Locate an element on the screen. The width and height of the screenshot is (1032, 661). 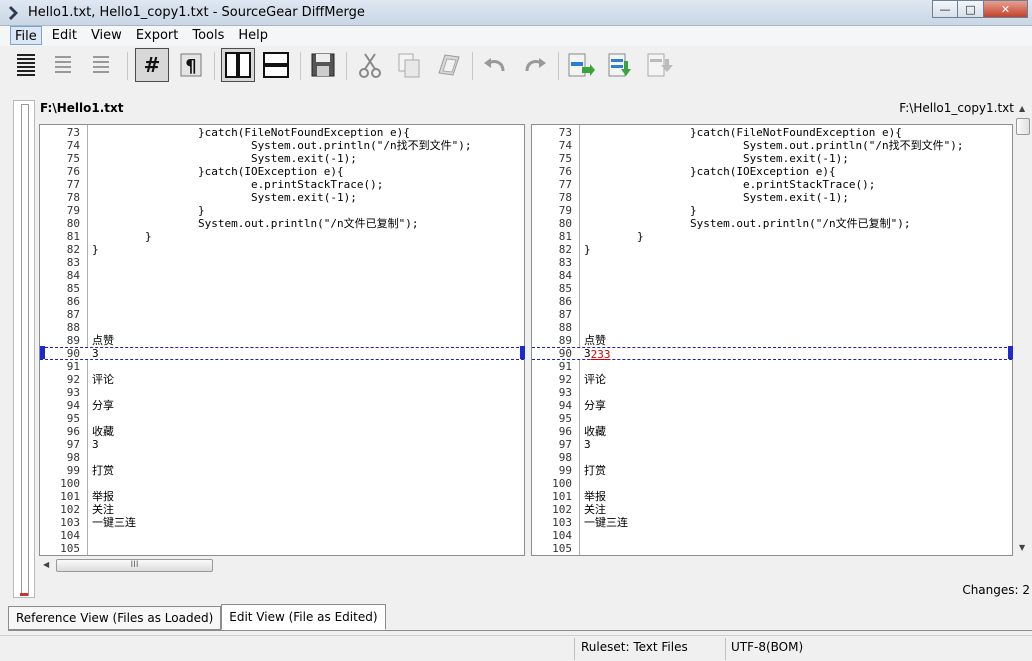
undo-button is located at coordinates (495, 65).